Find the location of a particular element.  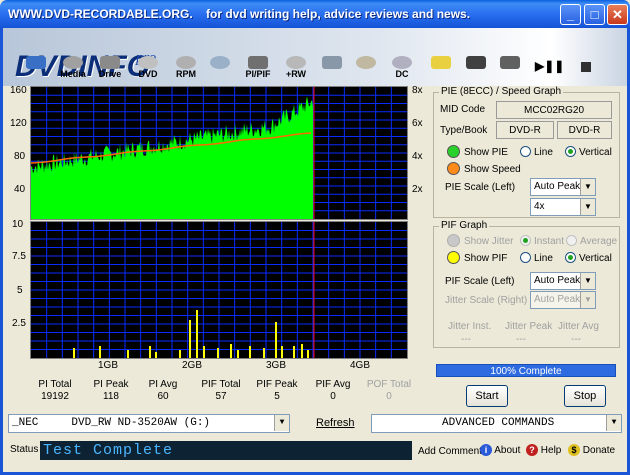

help-label: Help is located at coordinates (551, 450).